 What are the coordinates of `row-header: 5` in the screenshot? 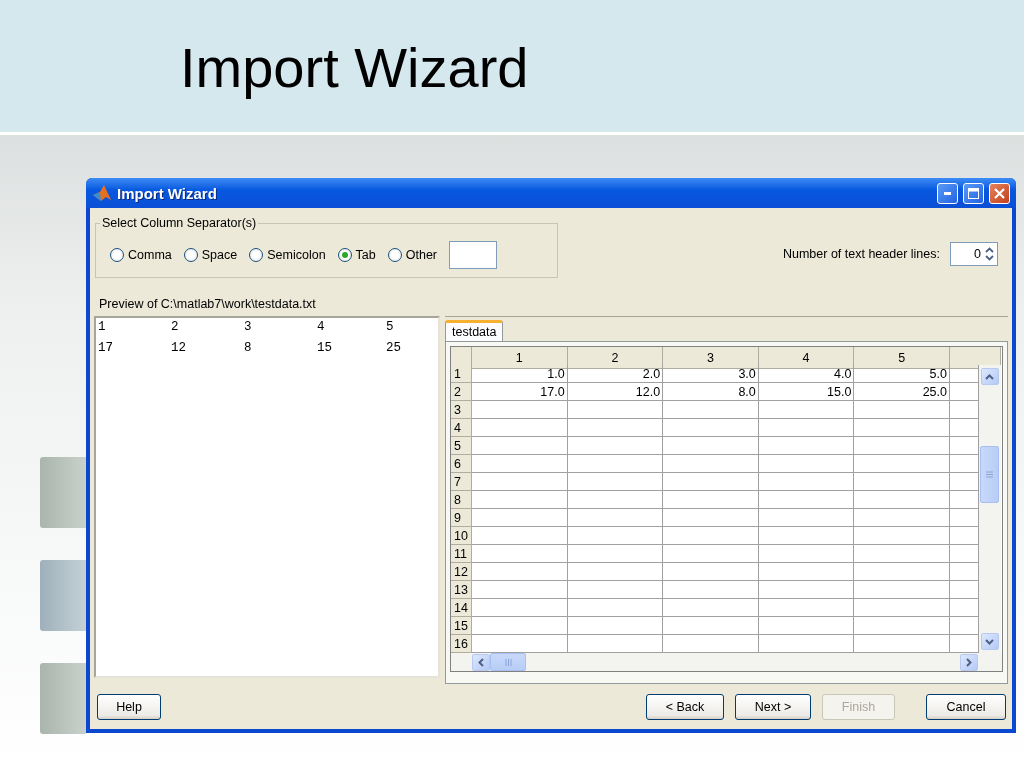 It's located at (461, 446).